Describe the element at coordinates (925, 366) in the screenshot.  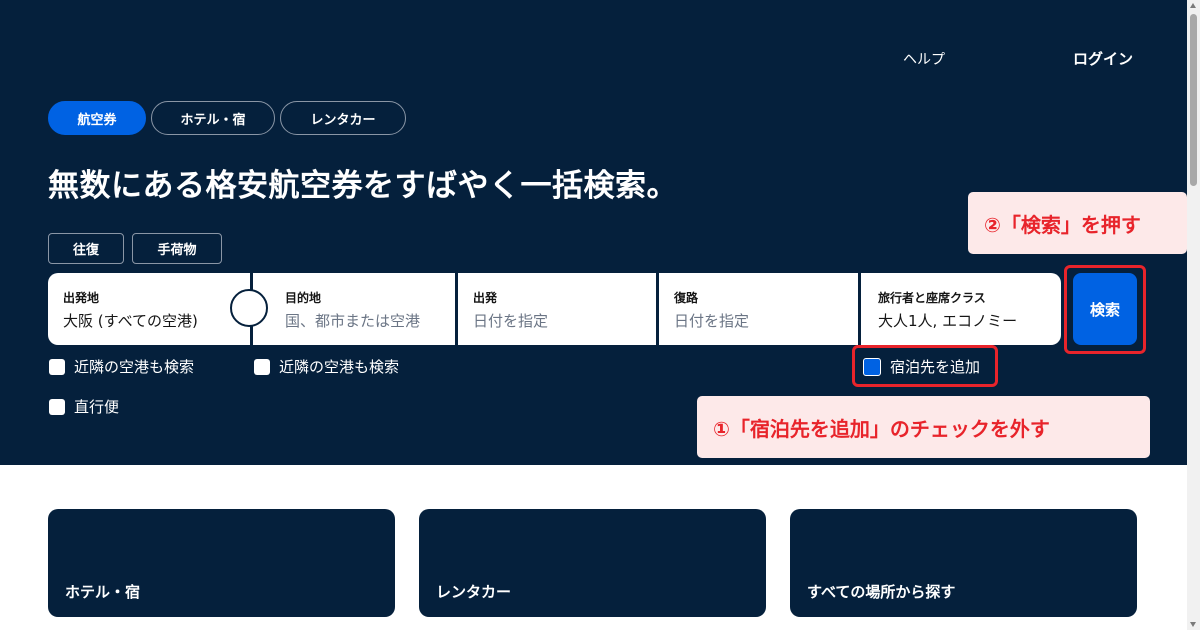
I see `annotation-highlight-add-hotel` at that location.